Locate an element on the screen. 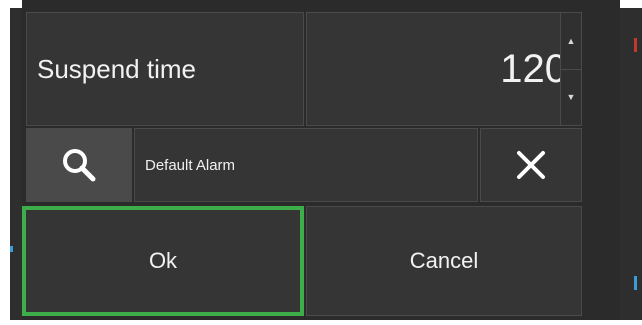 The width and height of the screenshot is (642, 325). cancel-button: Cancel is located at coordinates (444, 261).